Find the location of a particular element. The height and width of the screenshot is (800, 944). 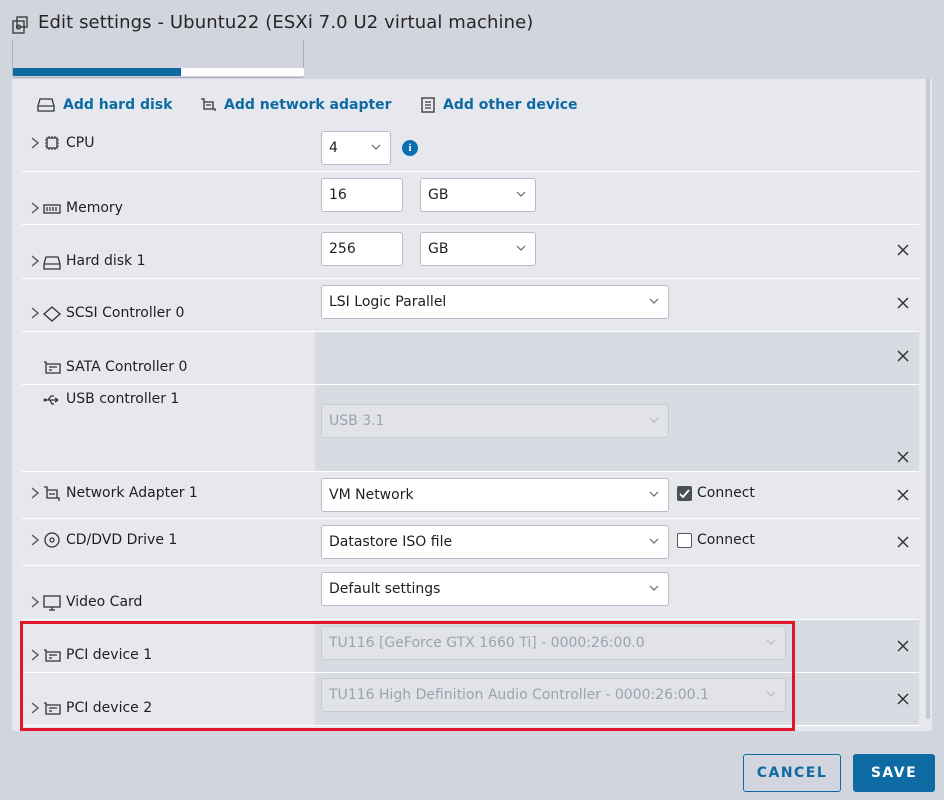

memory-input: 16 is located at coordinates (362, 195).